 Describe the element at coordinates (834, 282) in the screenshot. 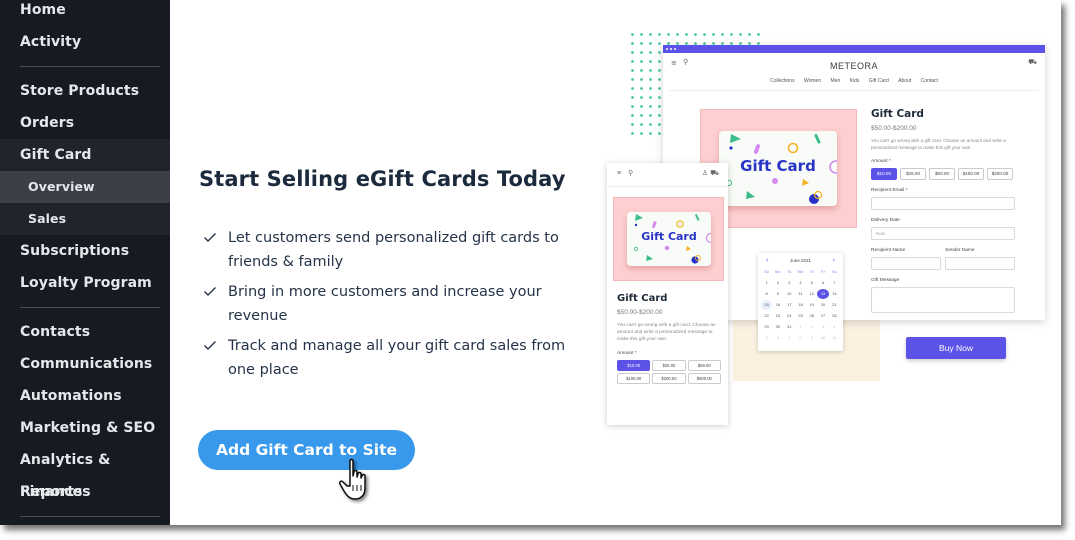

I see `calendar-day: 7` at that location.